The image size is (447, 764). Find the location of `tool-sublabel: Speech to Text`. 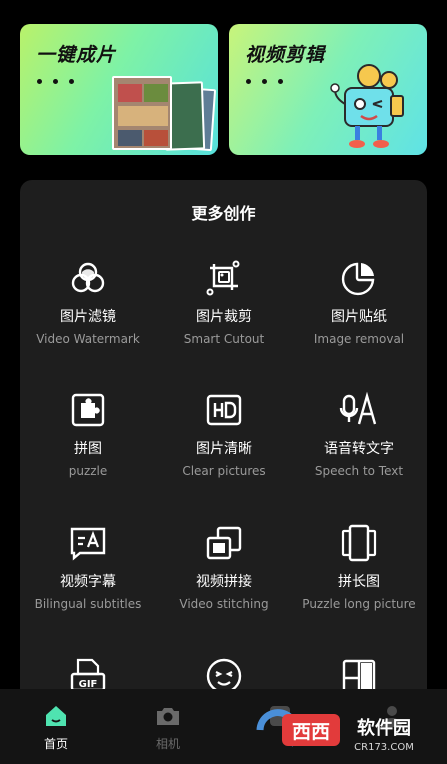

tool-sublabel: Speech to Text is located at coordinates (359, 471).